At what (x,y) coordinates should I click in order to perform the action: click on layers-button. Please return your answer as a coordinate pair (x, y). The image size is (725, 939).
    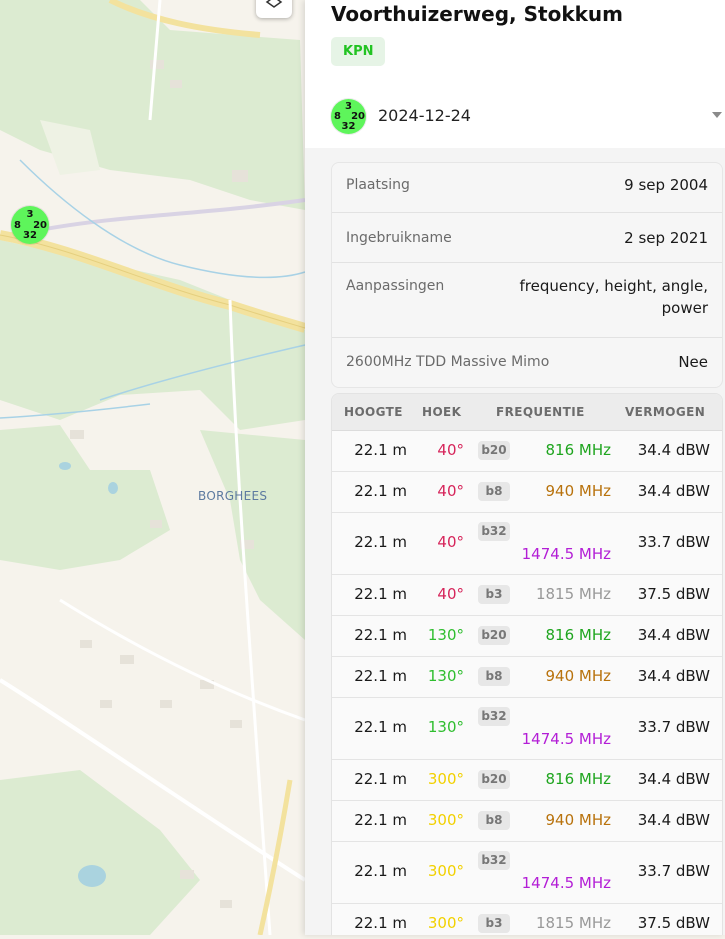
    Looking at the image, I should click on (274, 9).